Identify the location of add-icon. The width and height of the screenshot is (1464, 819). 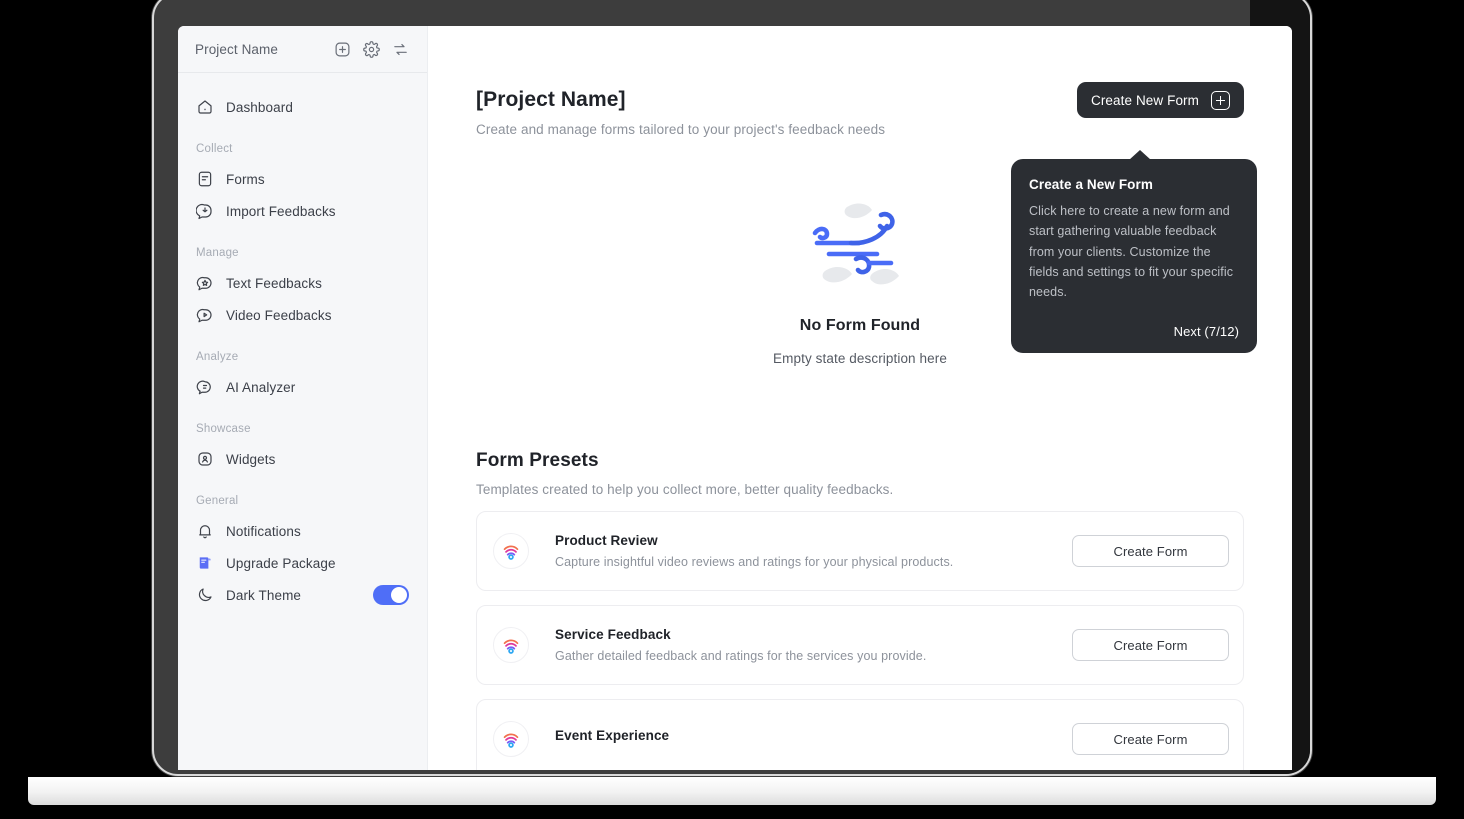
(342, 49).